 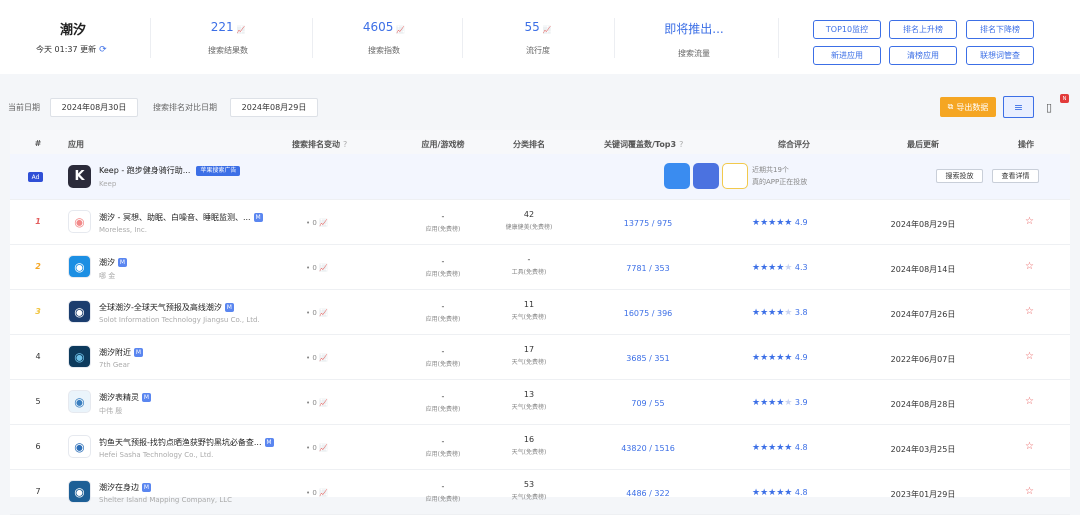 I want to click on keyword-coverage: 3685 / 351, so click(x=648, y=358).